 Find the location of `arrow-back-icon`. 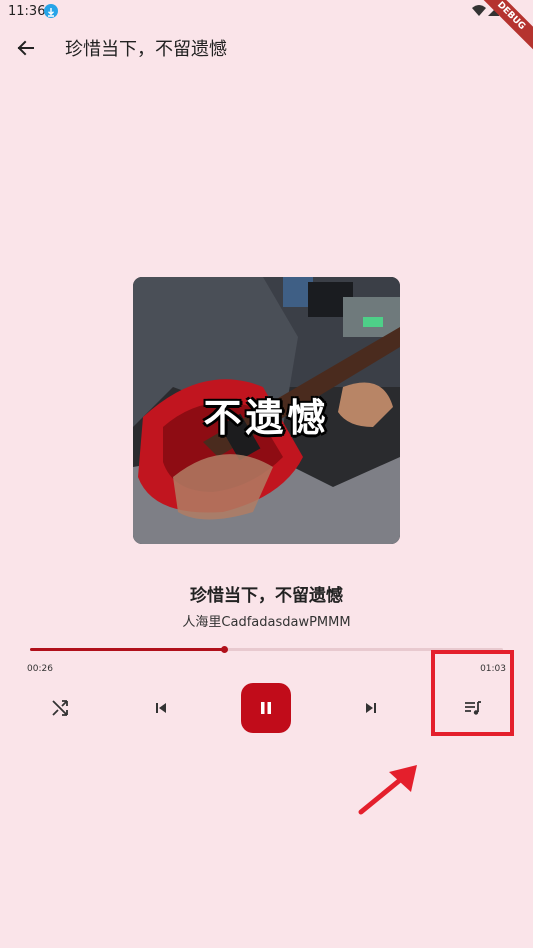

arrow-back-icon is located at coordinates (25, 48).